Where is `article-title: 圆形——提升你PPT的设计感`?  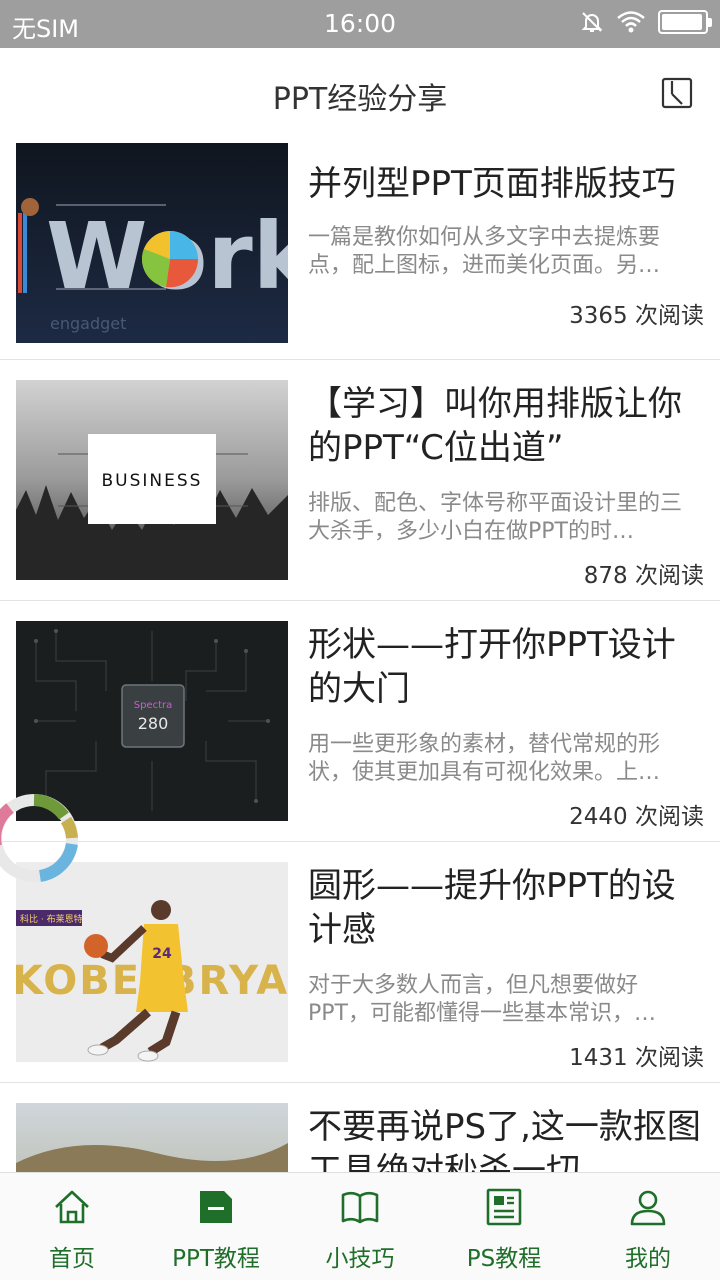 article-title: 圆形——提升你PPT的设计感 is located at coordinates (492, 908).